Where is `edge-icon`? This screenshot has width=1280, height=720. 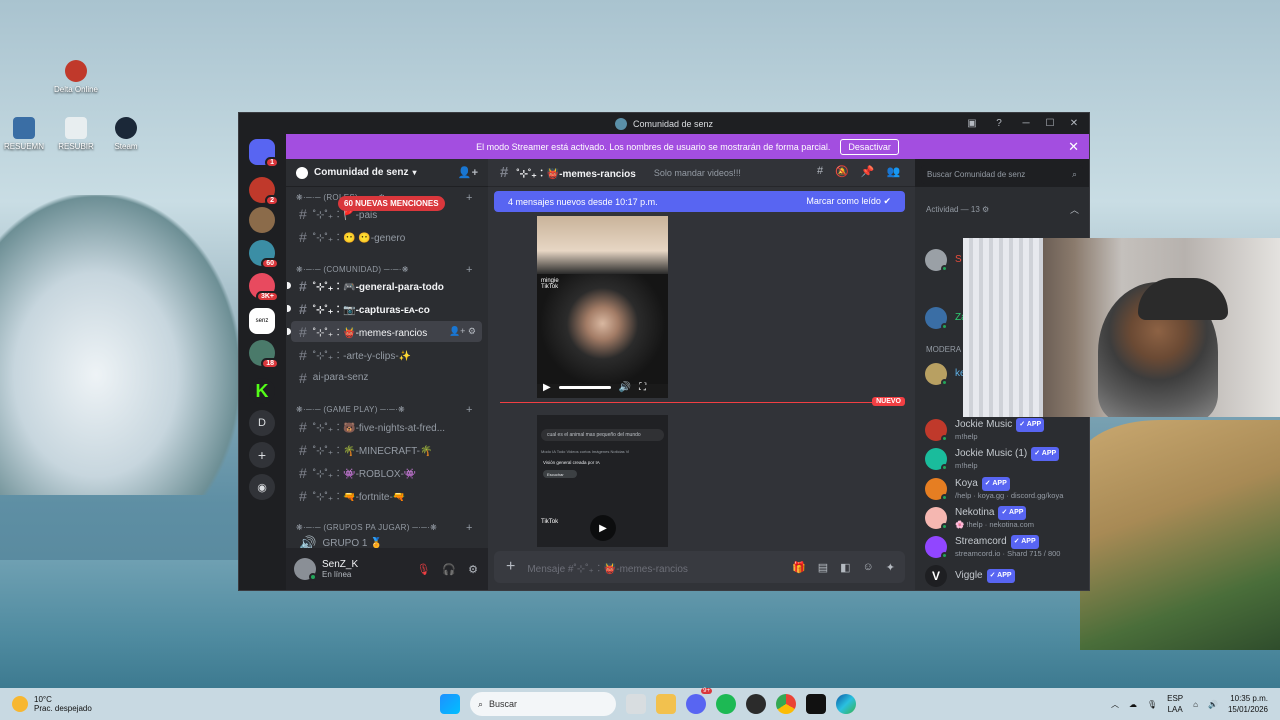 edge-icon is located at coordinates (846, 704).